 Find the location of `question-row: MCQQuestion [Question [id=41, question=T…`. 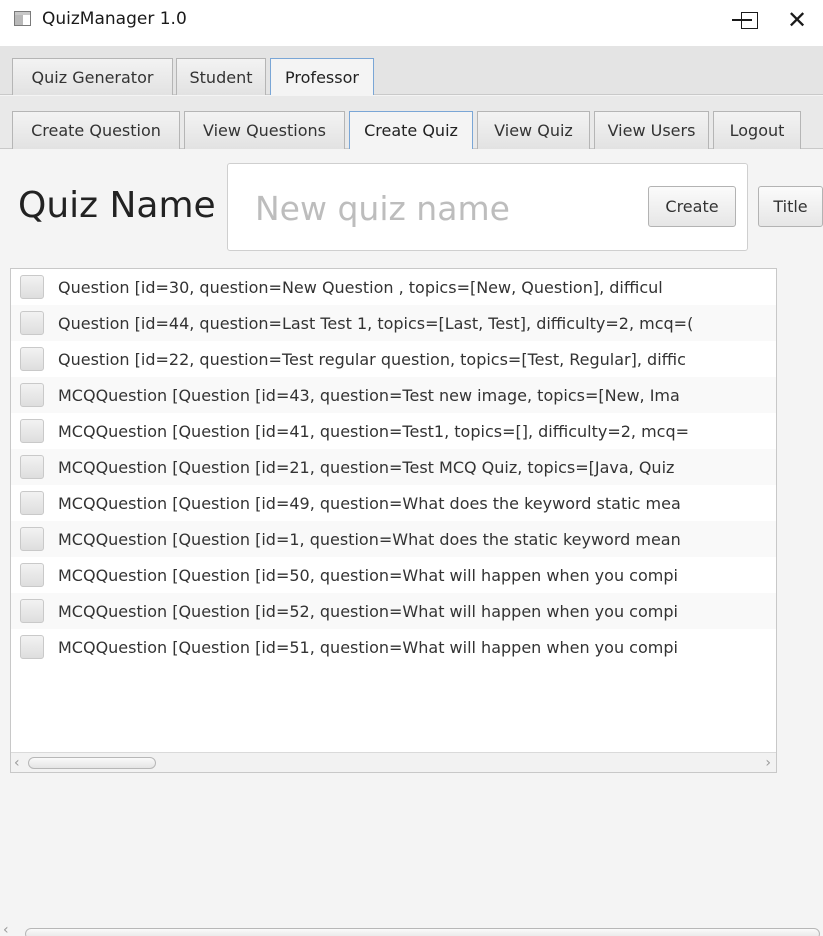

question-row: MCQQuestion [Question [id=41, question=T… is located at coordinates (393, 431).